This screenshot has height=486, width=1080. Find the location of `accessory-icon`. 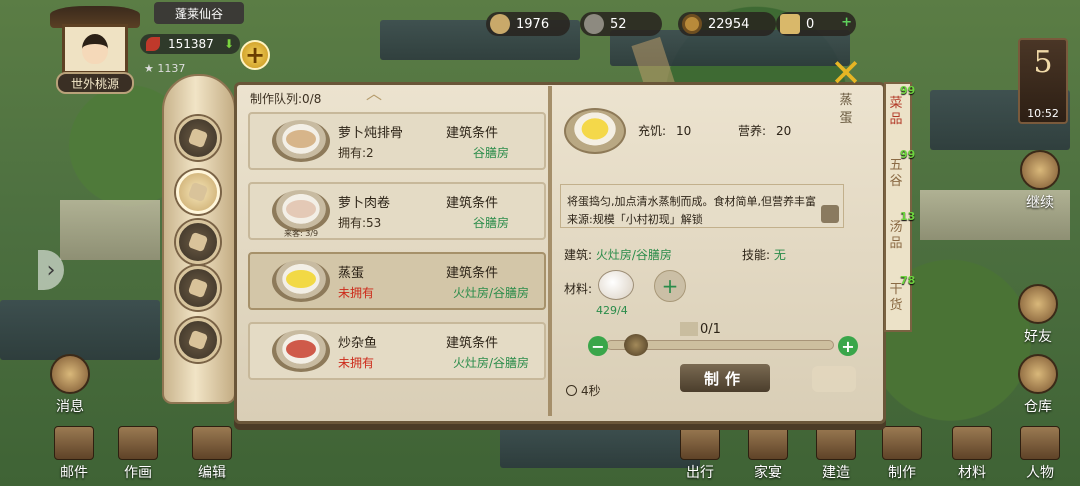

accessory-icon is located at coordinates (198, 340).